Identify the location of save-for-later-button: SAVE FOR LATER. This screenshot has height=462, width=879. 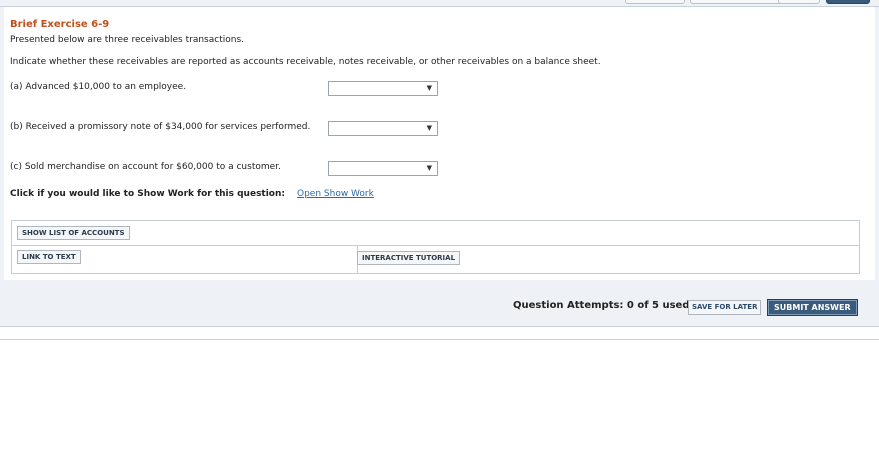
(725, 307).